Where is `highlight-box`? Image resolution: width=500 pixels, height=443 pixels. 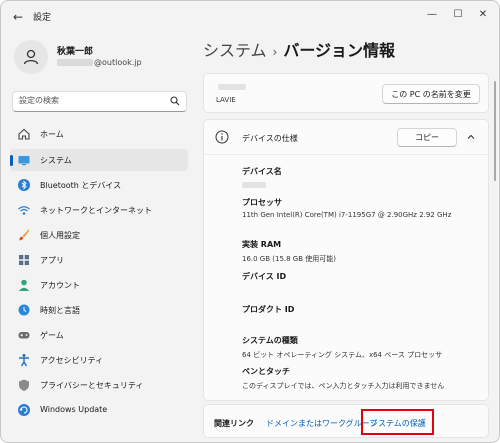 highlight-box is located at coordinates (397, 422).